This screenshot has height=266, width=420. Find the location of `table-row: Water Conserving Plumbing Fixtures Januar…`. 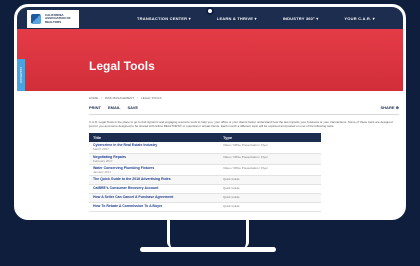

table-row: Water Conserving Plumbing Fixtures Januar… is located at coordinates (205, 170).